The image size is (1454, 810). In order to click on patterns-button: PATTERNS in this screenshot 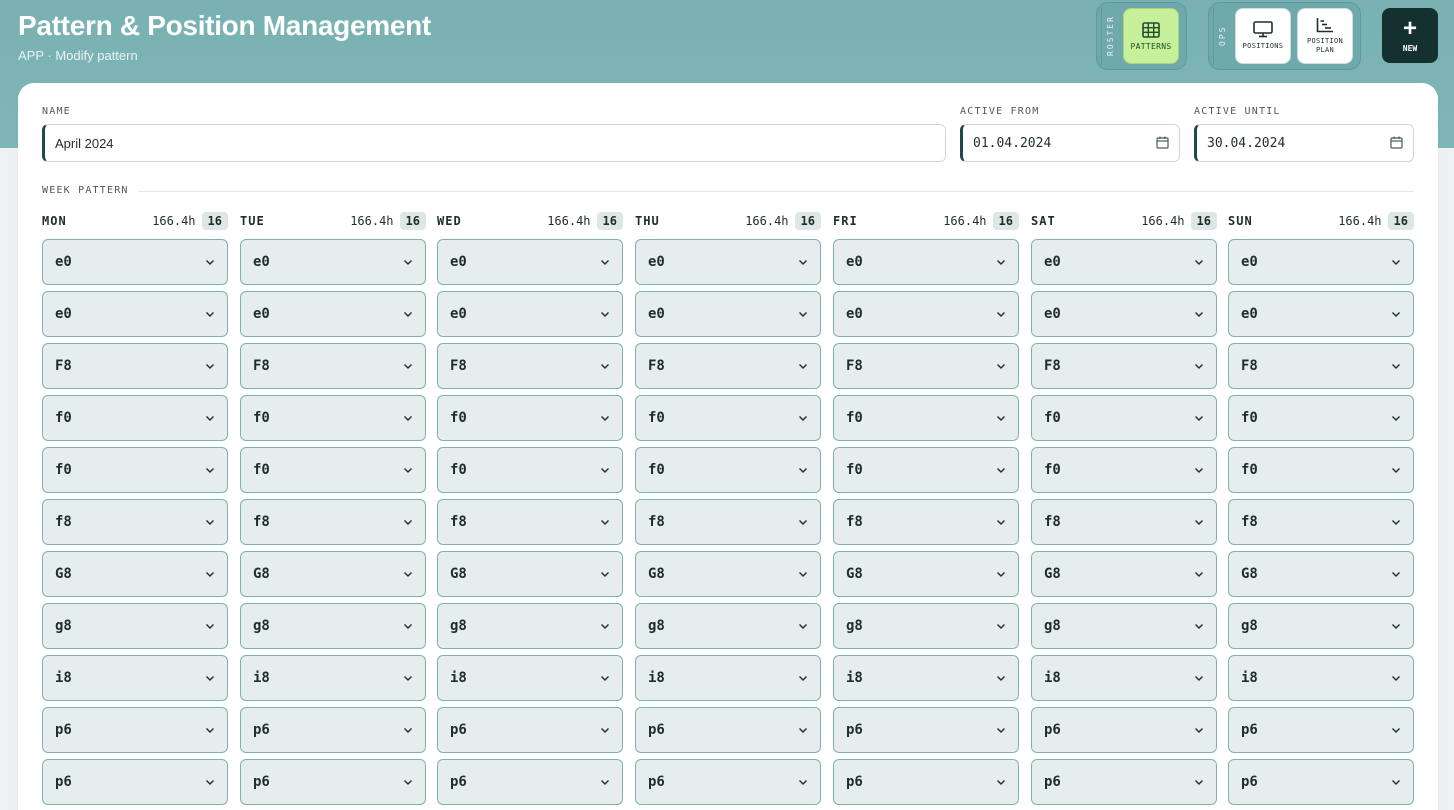, I will do `click(1151, 36)`.